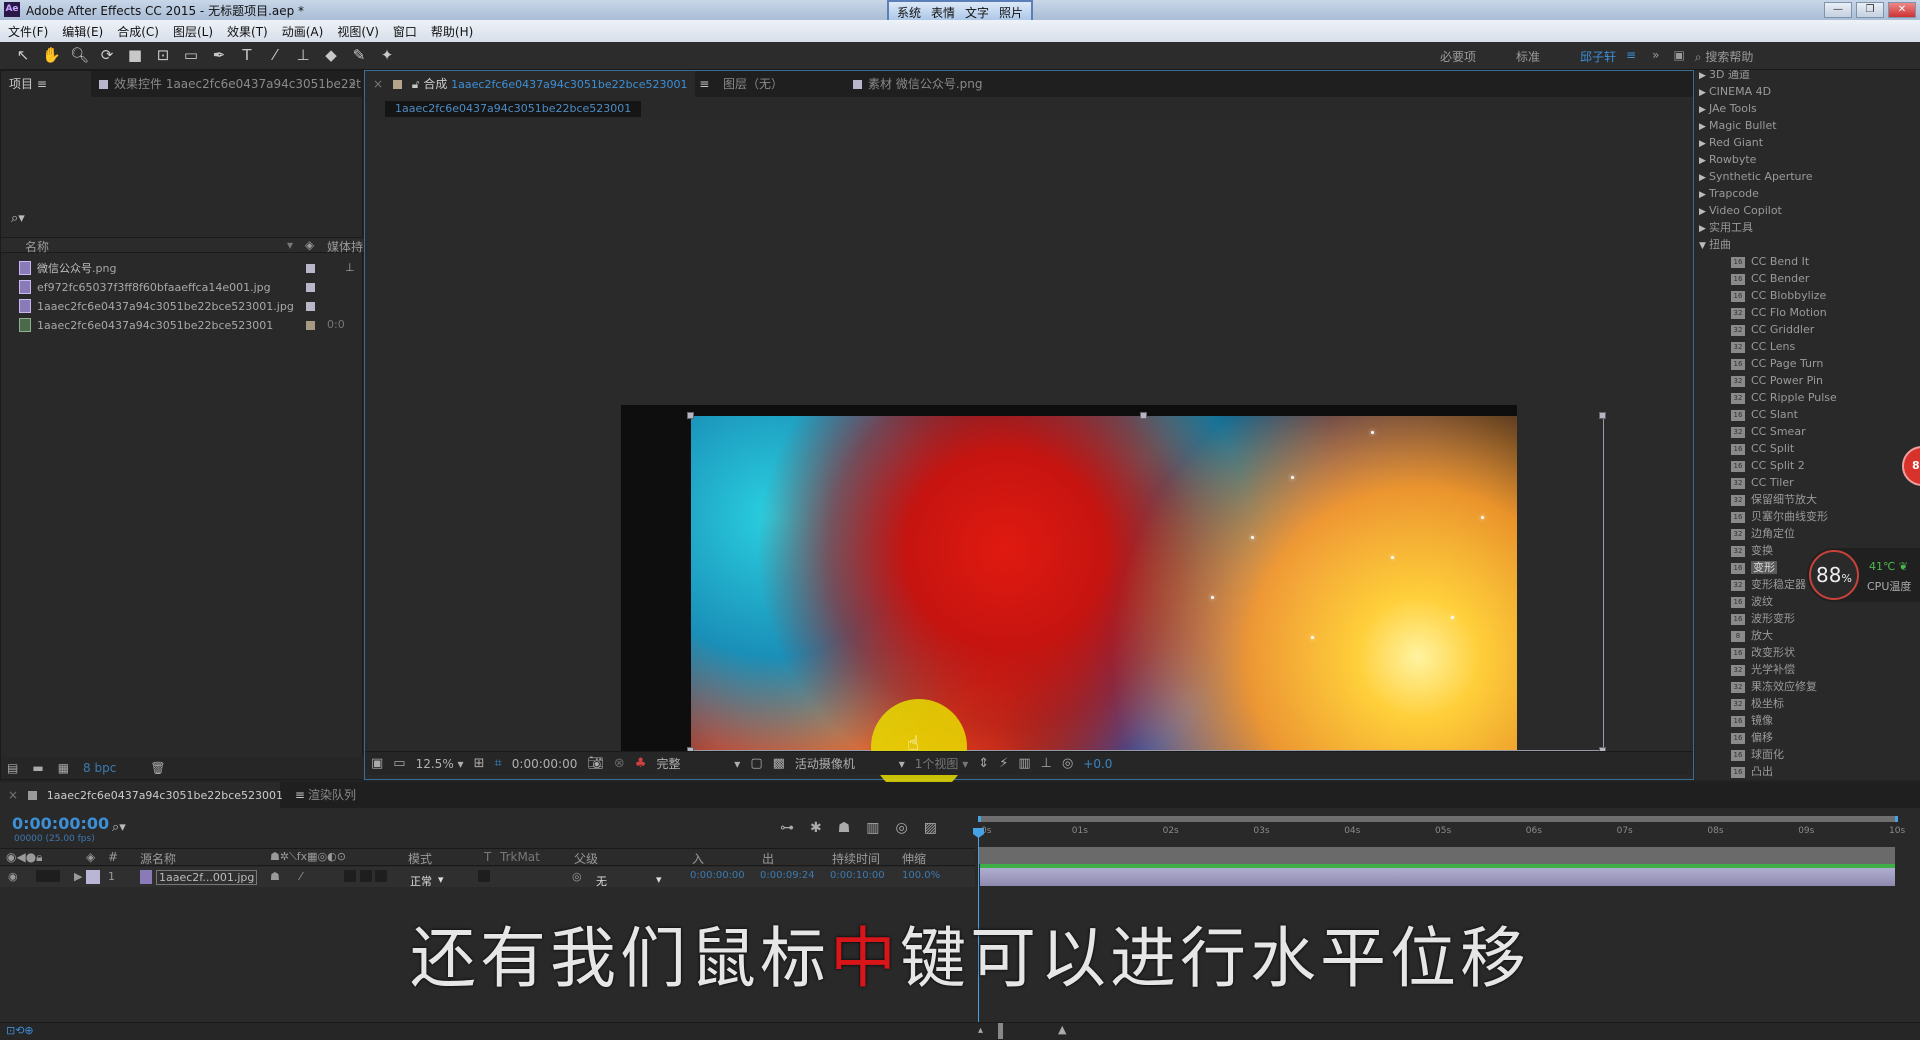  Describe the element at coordinates (1752, 635) in the screenshot. I see `effect-item: 8 放大` at that location.